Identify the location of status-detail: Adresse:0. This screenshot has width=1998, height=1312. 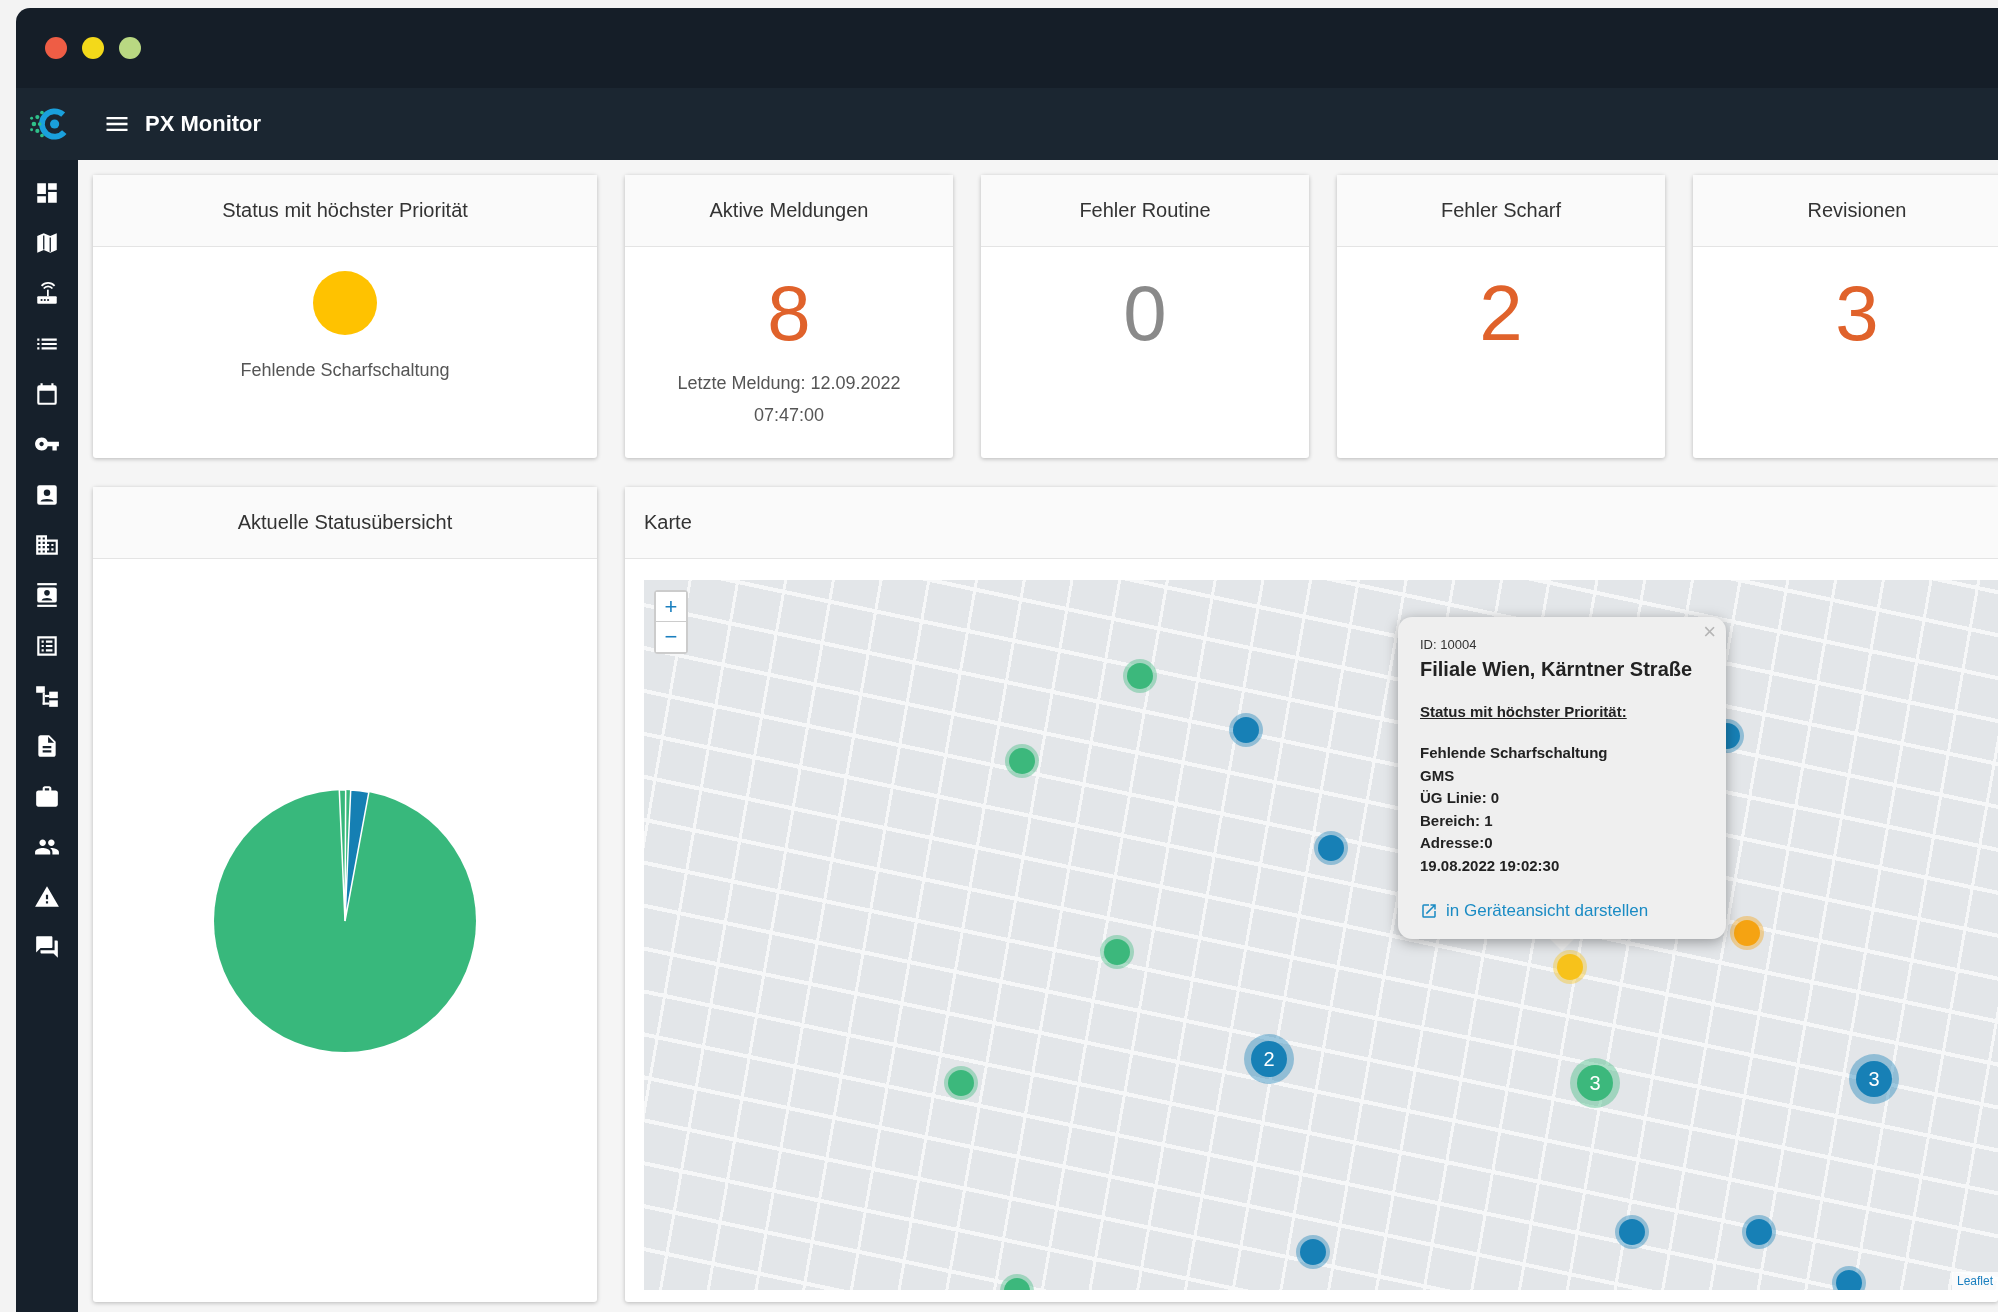
(1457, 843).